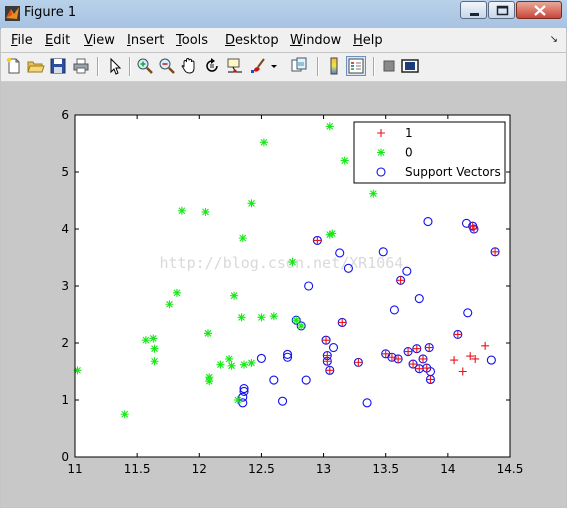 This screenshot has width=567, height=508. Describe the element at coordinates (473, 10) in the screenshot. I see `minimize-button` at that location.